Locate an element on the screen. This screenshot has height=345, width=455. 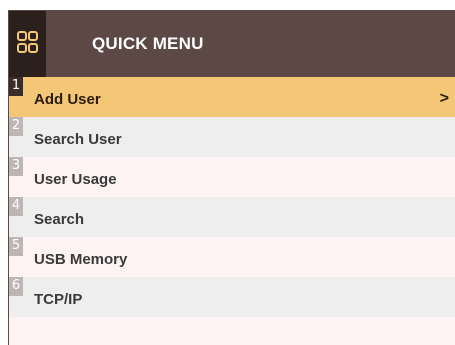
menu-item-label: User Usage is located at coordinates (75, 179).